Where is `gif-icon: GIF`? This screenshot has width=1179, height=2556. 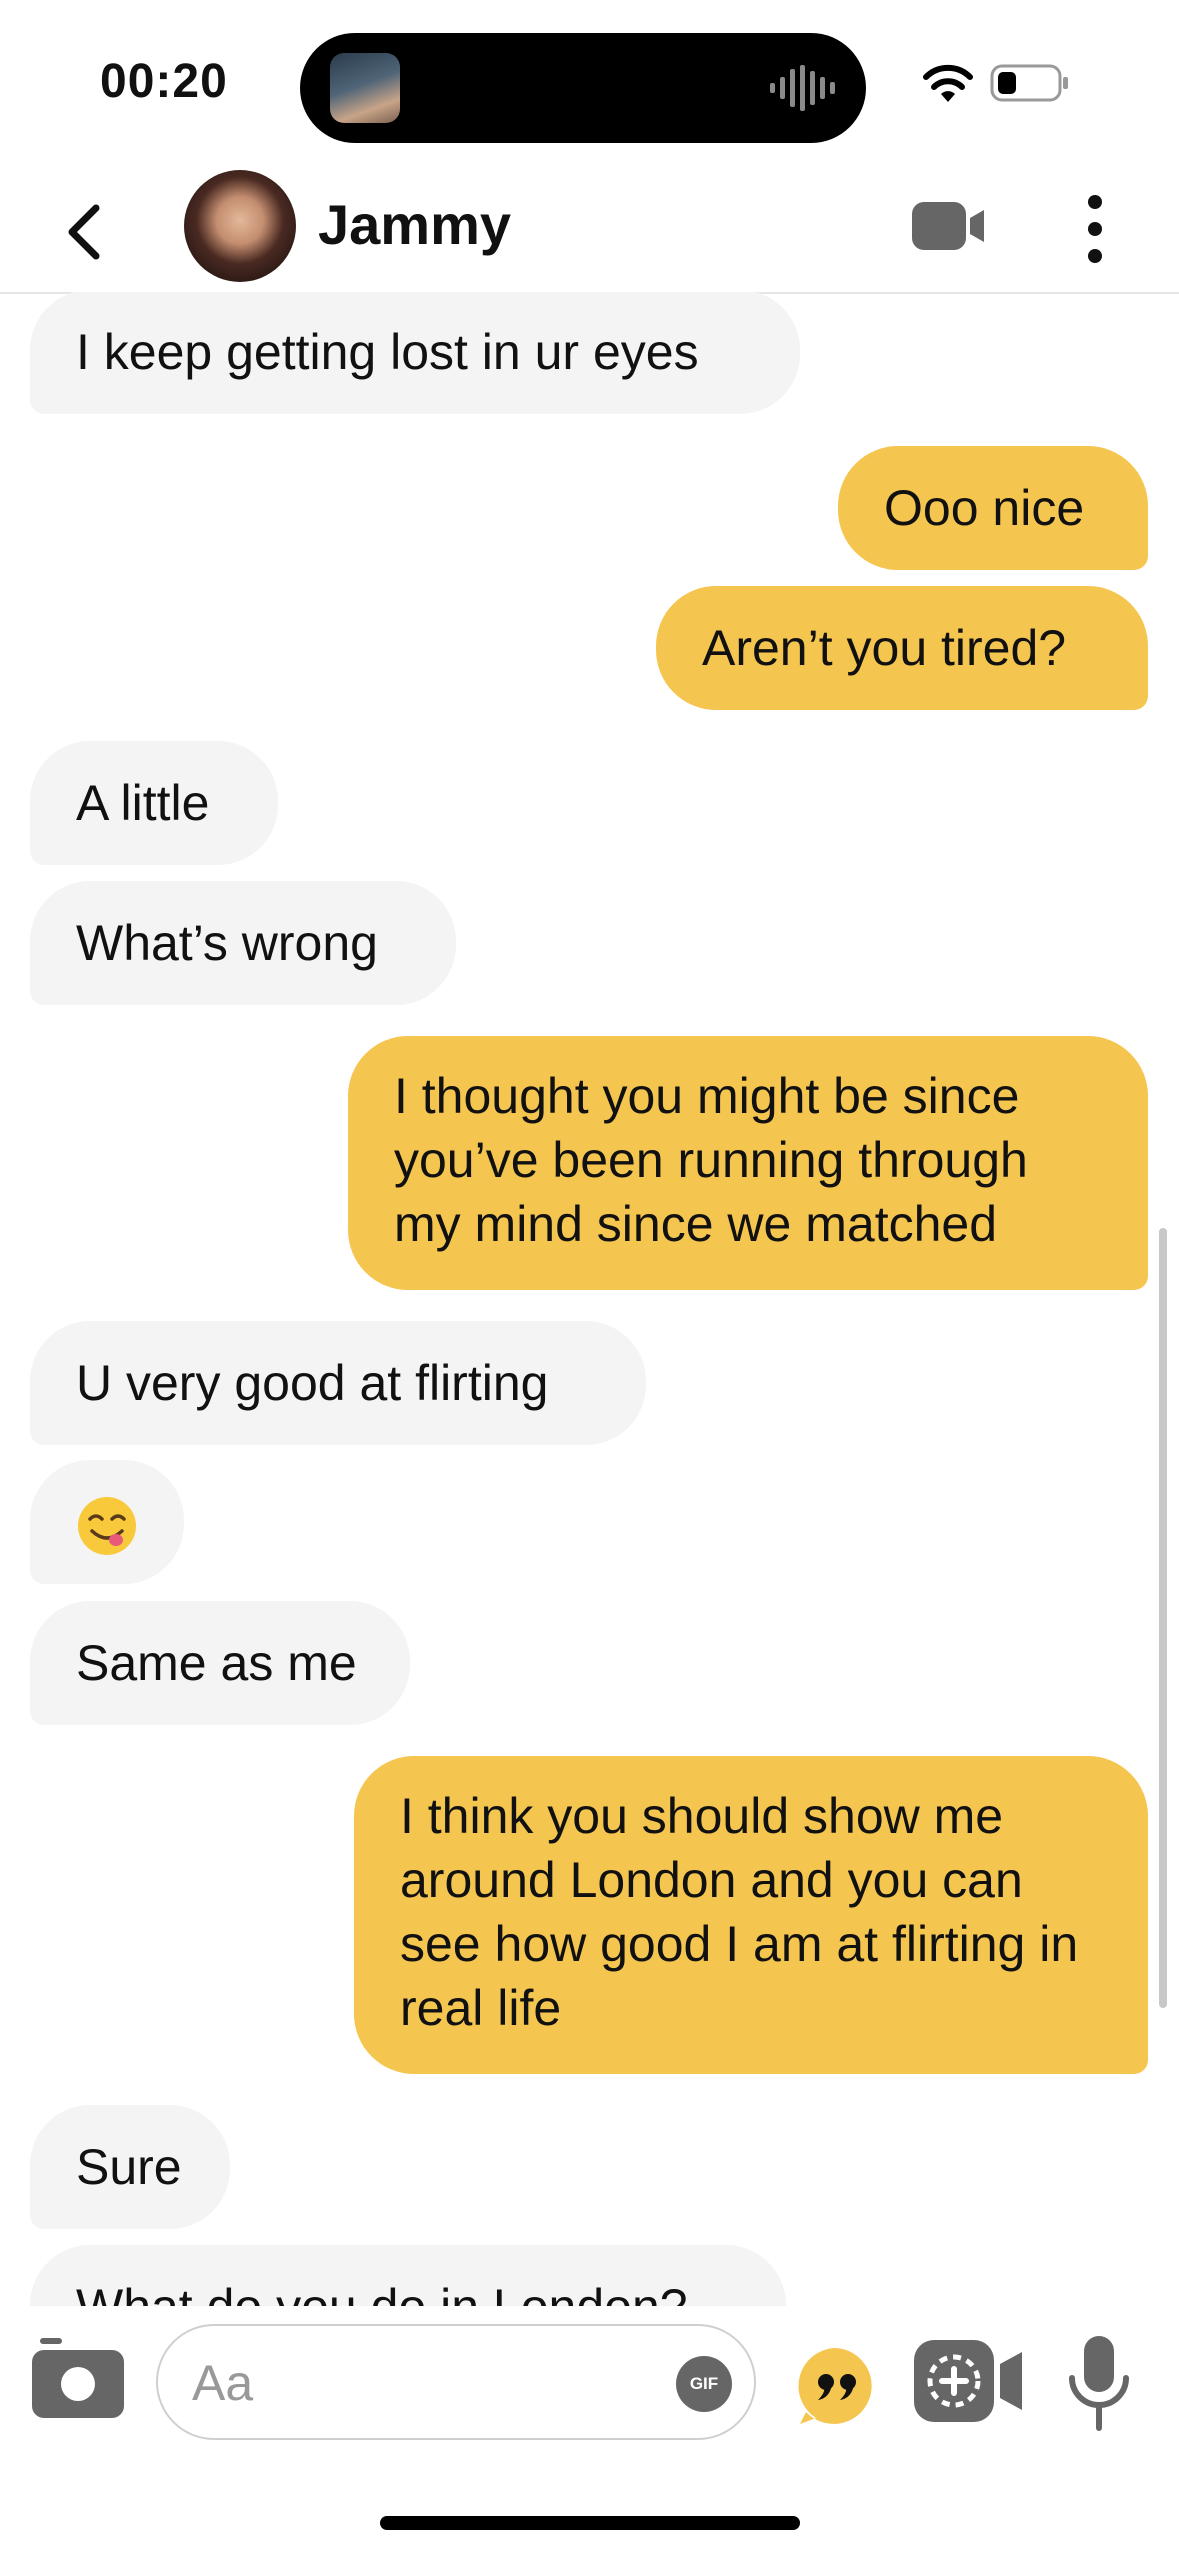 gif-icon: GIF is located at coordinates (704, 2384).